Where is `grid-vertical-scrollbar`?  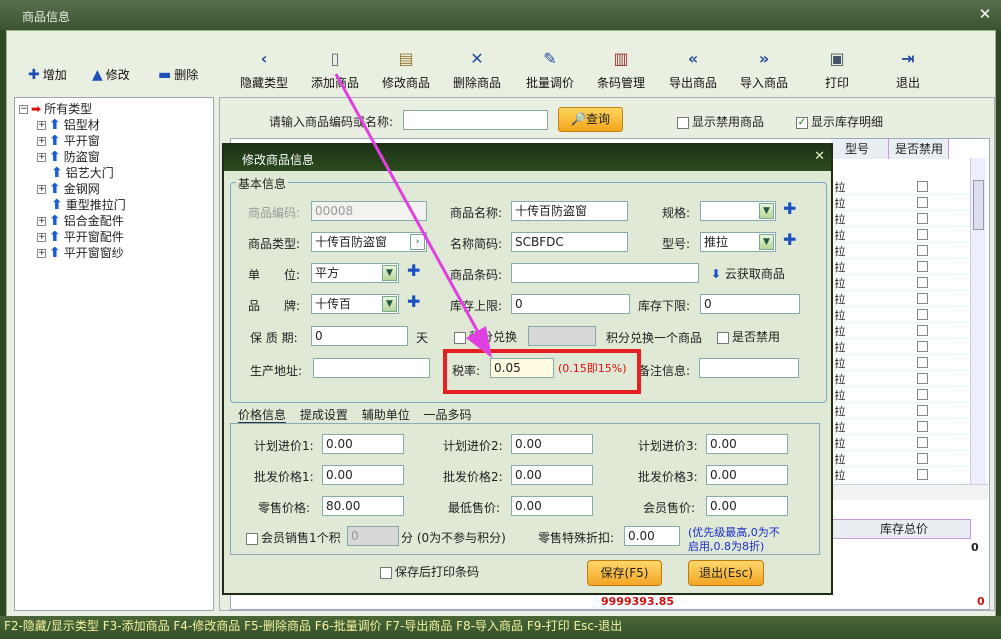 grid-vertical-scrollbar is located at coordinates (978, 328).